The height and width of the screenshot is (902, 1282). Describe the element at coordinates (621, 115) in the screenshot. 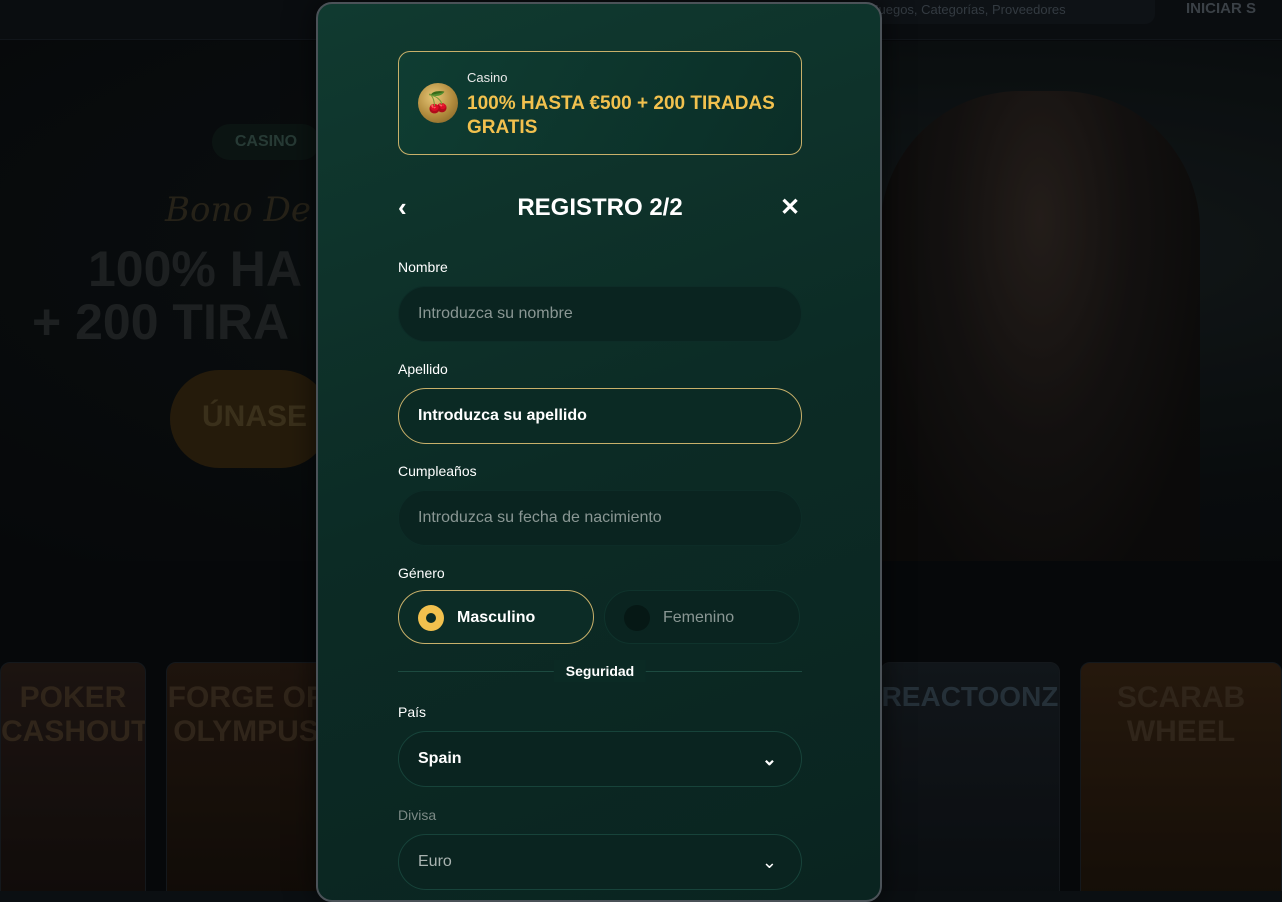

I see `promo-title: 100% HASTA €500 + 200 TIRADAS GRATIS` at that location.